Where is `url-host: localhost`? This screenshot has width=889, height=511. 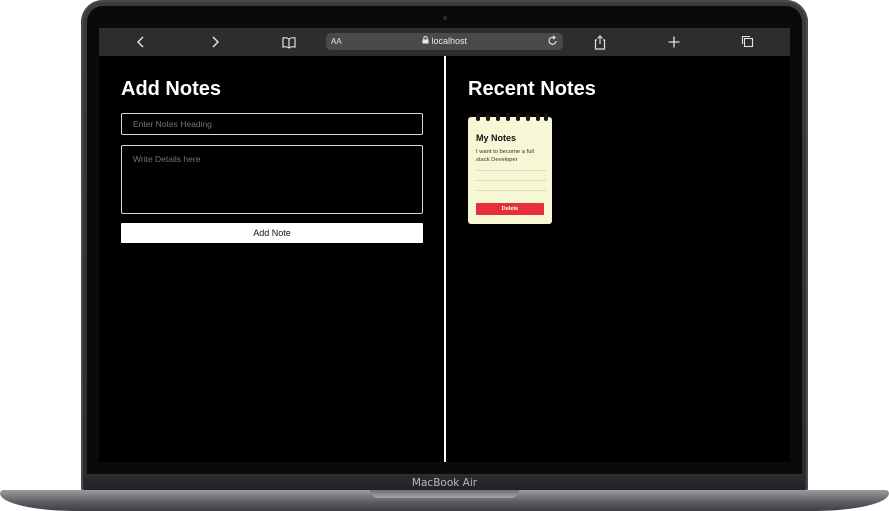 url-host: localhost is located at coordinates (444, 41).